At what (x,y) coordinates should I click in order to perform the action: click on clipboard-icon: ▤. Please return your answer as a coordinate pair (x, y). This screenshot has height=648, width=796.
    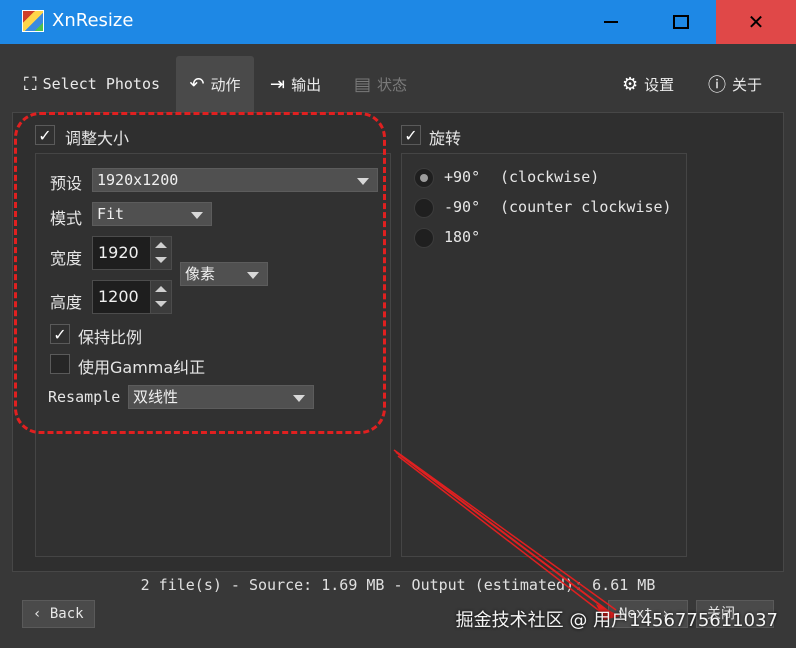
    Looking at the image, I should click on (363, 84).